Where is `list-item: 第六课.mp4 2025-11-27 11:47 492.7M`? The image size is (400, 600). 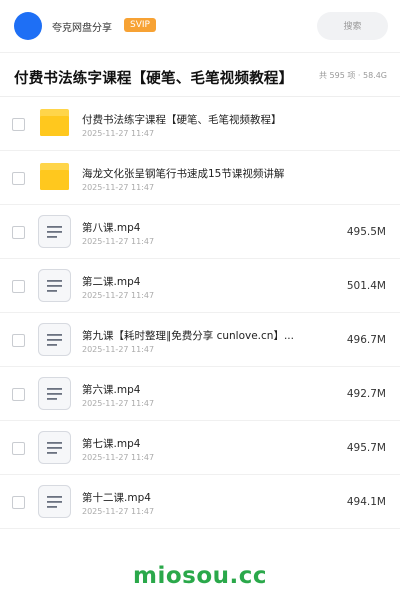
list-item: 第六课.mp4 2025-11-27 11:47 492.7M is located at coordinates (200, 394).